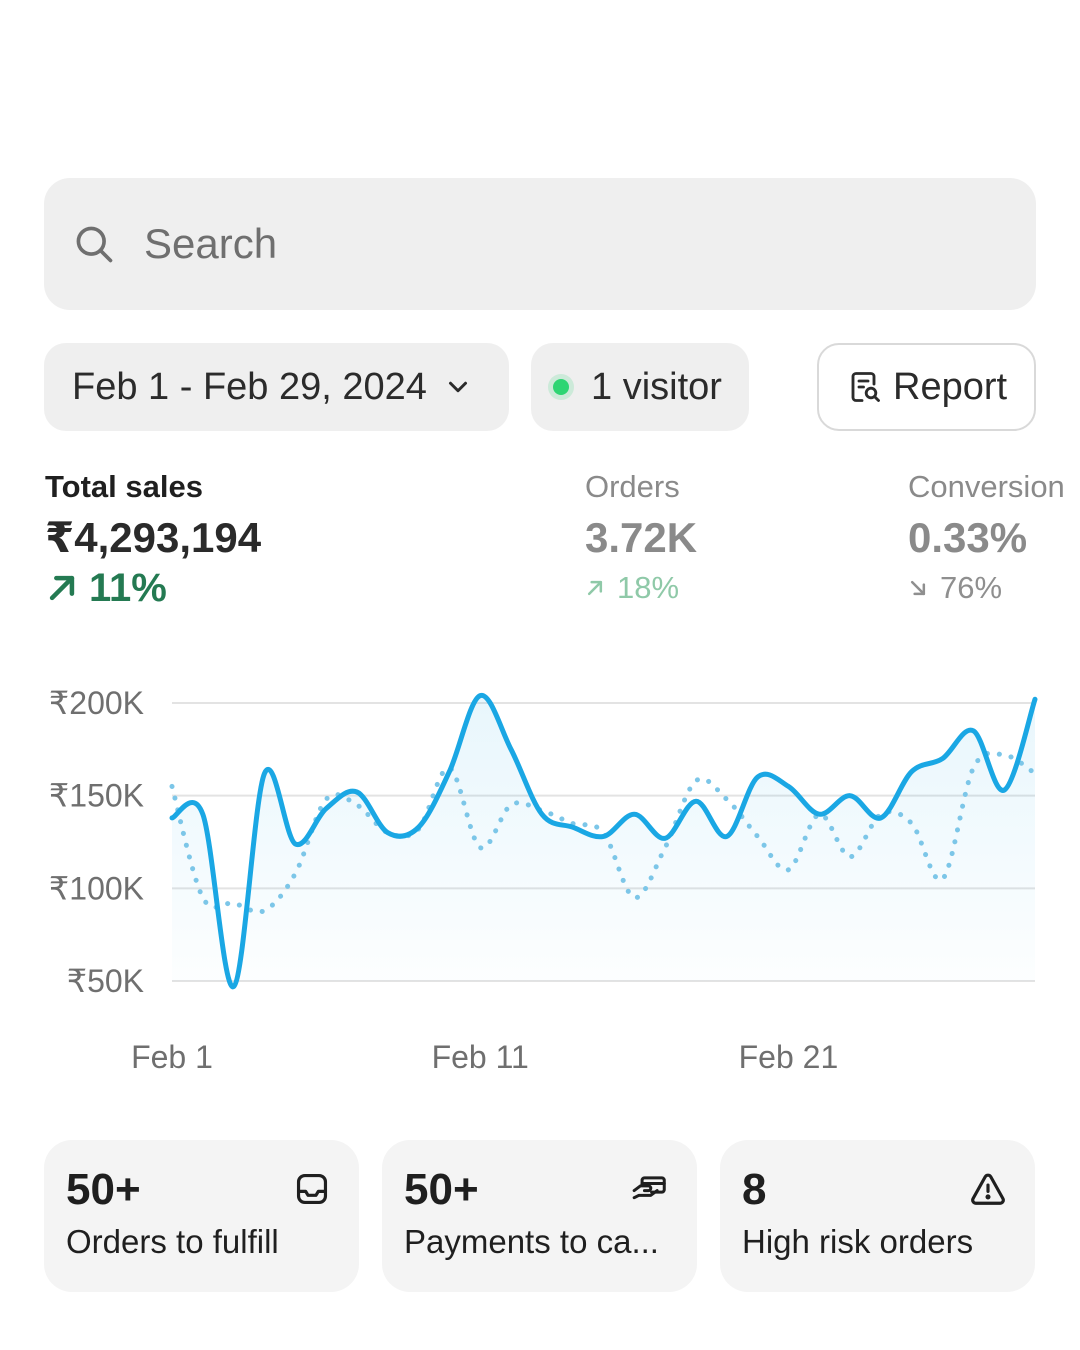 This screenshot has width=1080, height=1350. I want to click on y-tick-label: ₹200K, so click(96, 703).